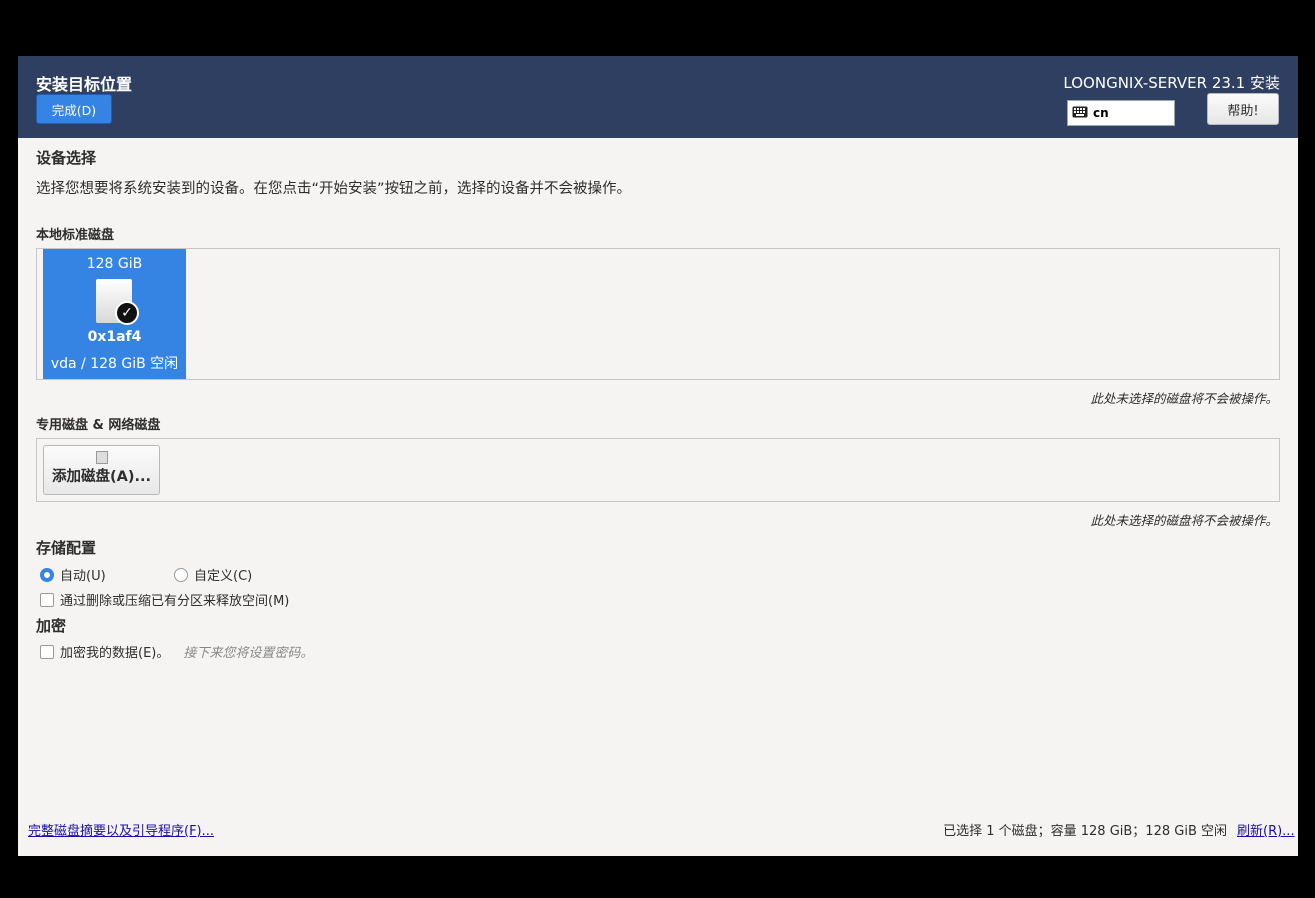 Image resolution: width=1315 pixels, height=898 pixels. Describe the element at coordinates (176, 651) in the screenshot. I see `encrypt-option: 加密我的数据(E)。 接下来您将设置密码。` at that location.